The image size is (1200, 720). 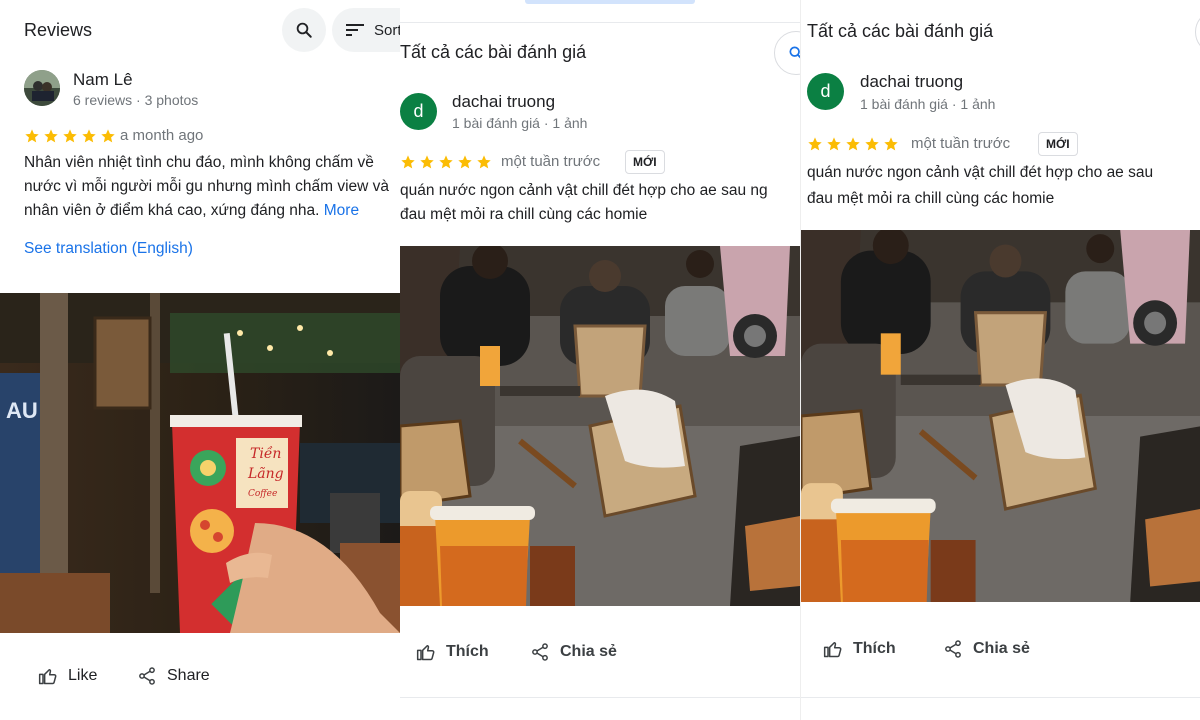 What do you see at coordinates (366, 30) in the screenshot?
I see `sort-button: Sort` at bounding box center [366, 30].